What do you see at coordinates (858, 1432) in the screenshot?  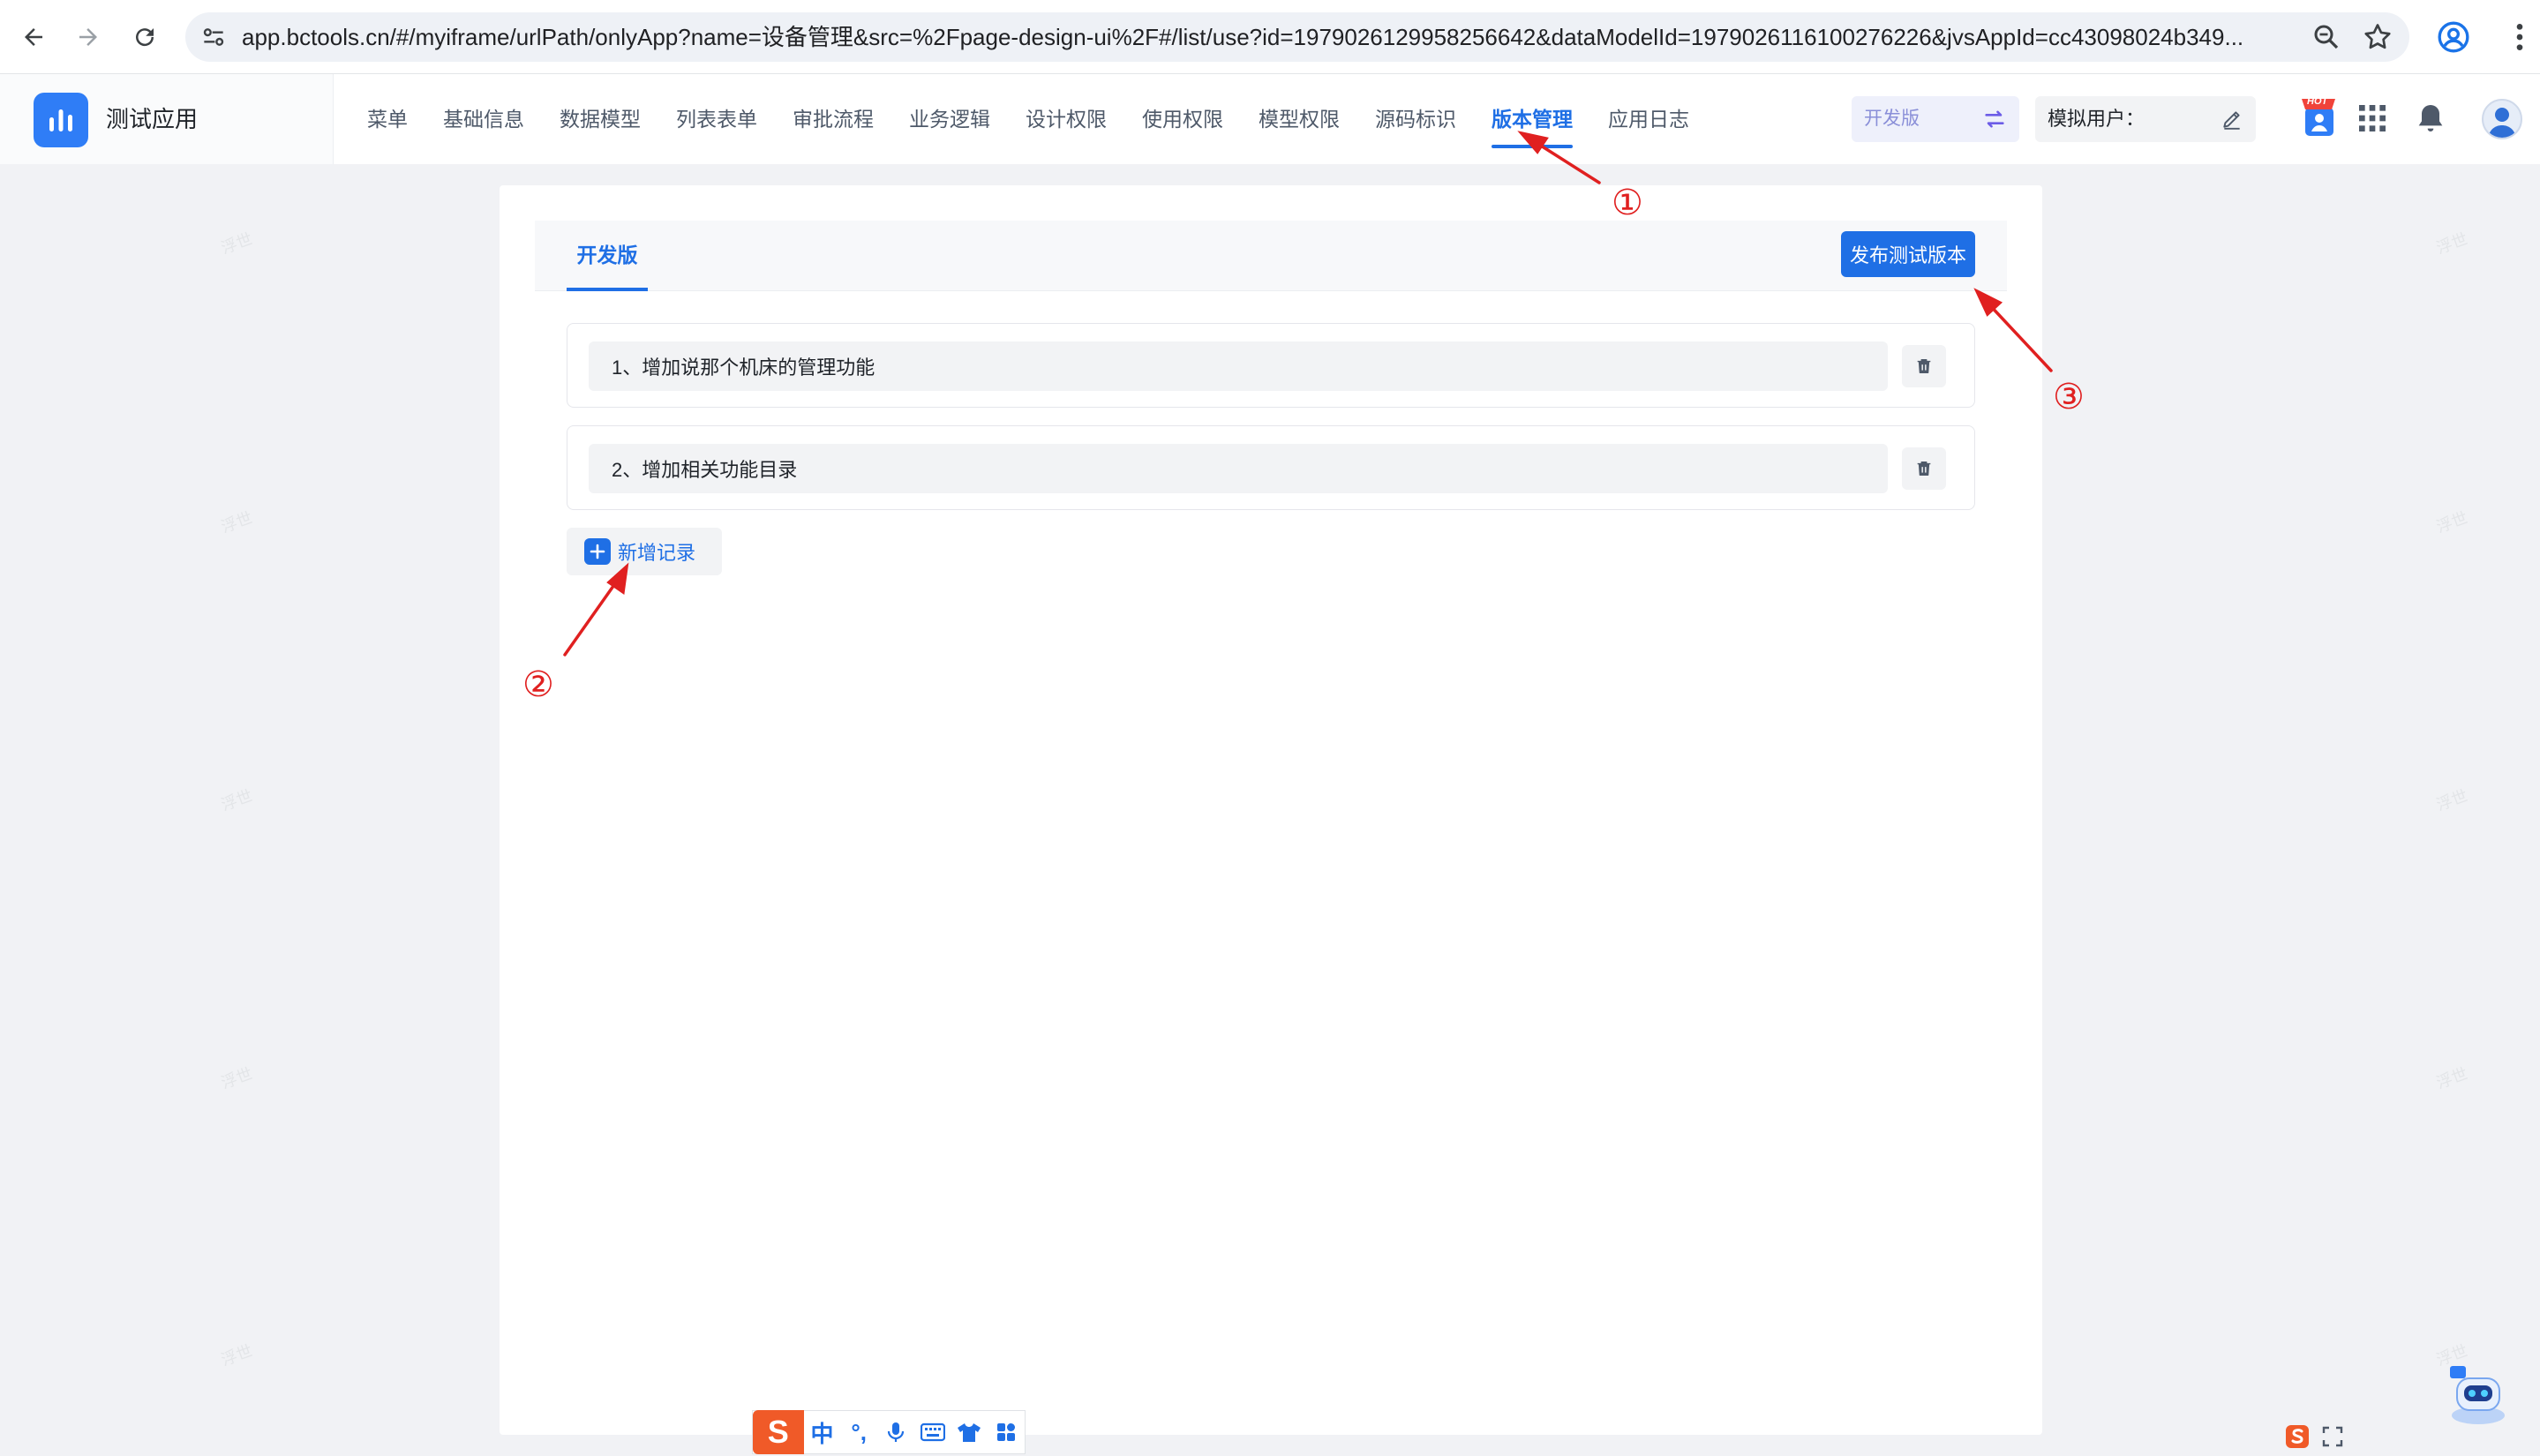 I see `ime-punctuation-toggle: °,` at bounding box center [858, 1432].